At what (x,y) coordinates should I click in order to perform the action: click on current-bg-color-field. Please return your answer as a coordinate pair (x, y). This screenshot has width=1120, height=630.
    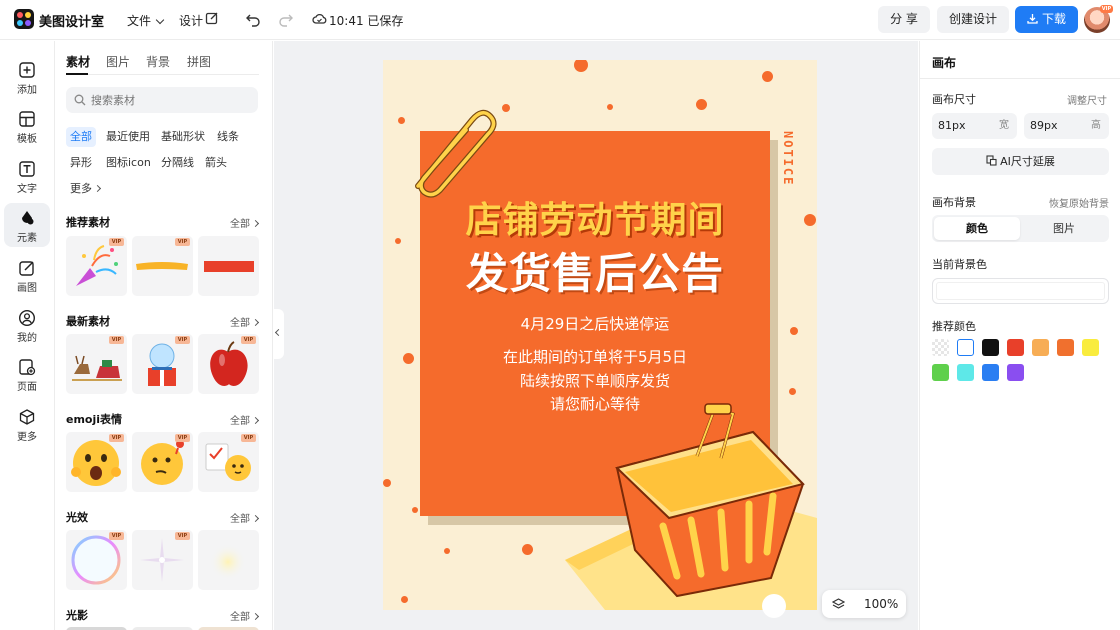
    Looking at the image, I should click on (1020, 291).